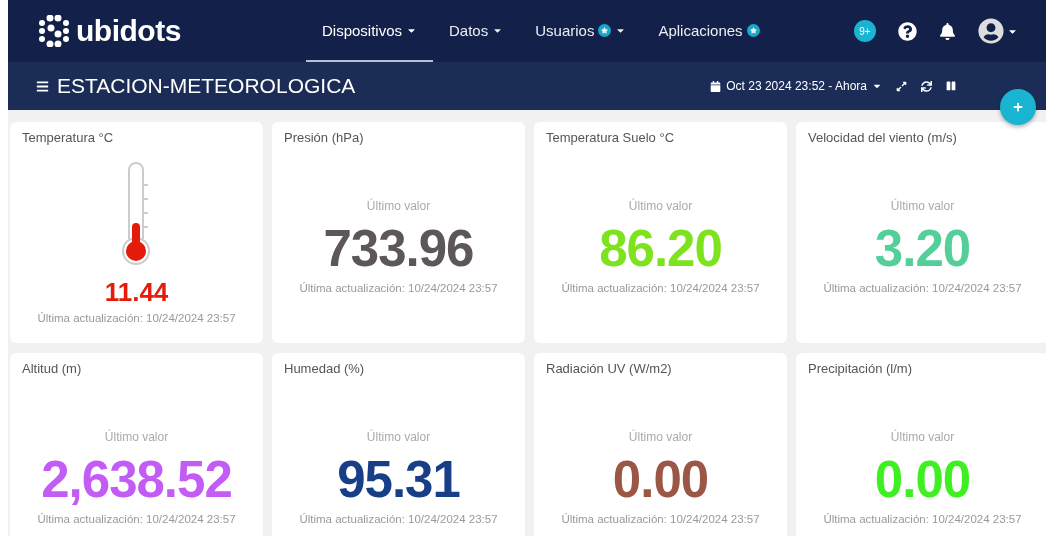 The width and height of the screenshot is (1046, 536). I want to click on avatar-icon, so click(991, 31).